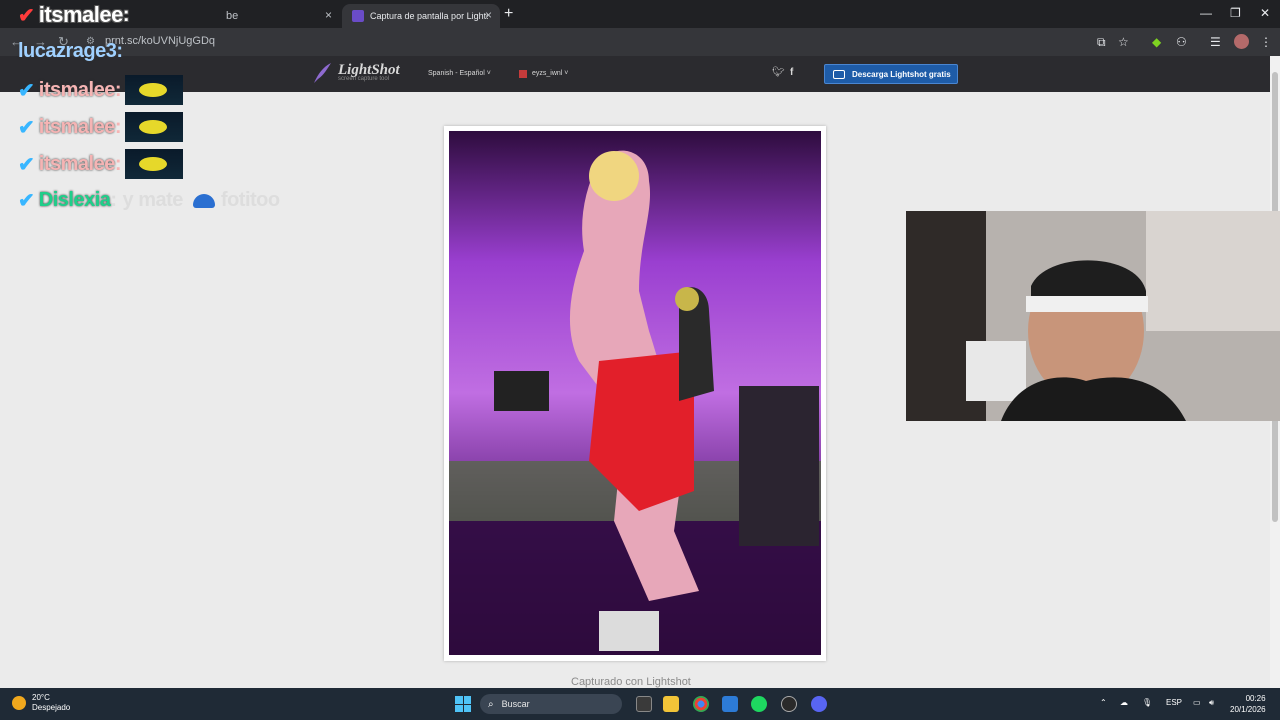 Image resolution: width=1280 pixels, height=720 pixels. Describe the element at coordinates (1103, 702) in the screenshot. I see `tray-overflow-icon: ⌃` at that location.